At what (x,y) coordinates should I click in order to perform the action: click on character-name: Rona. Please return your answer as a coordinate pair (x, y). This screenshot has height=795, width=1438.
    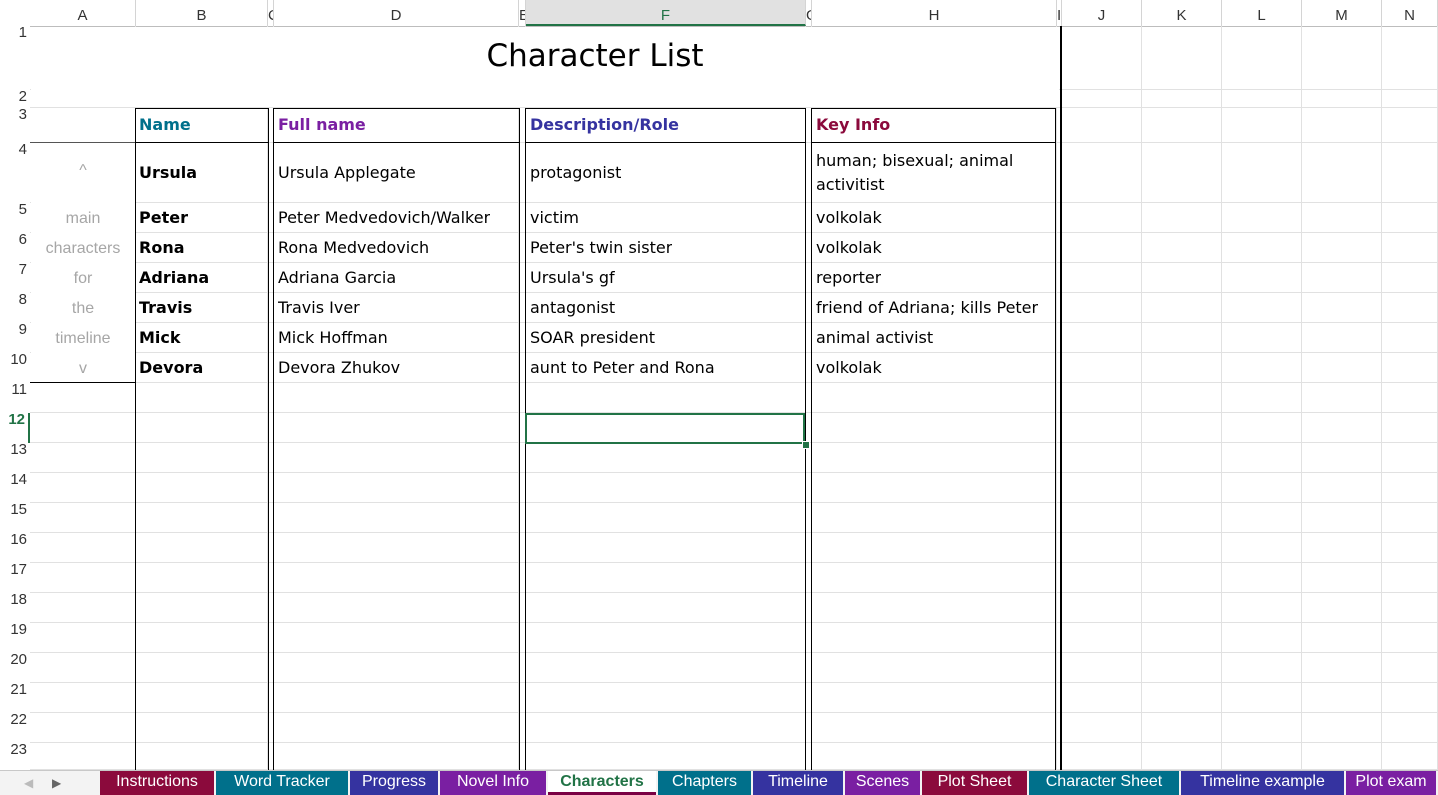
    Looking at the image, I should click on (162, 247).